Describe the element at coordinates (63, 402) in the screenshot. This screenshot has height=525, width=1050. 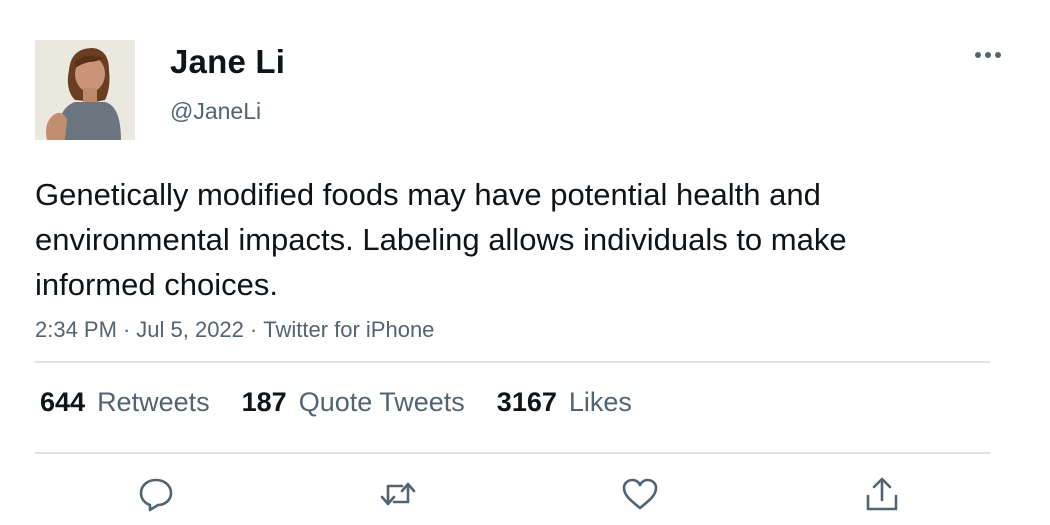
I see `retweets-count: 644` at that location.